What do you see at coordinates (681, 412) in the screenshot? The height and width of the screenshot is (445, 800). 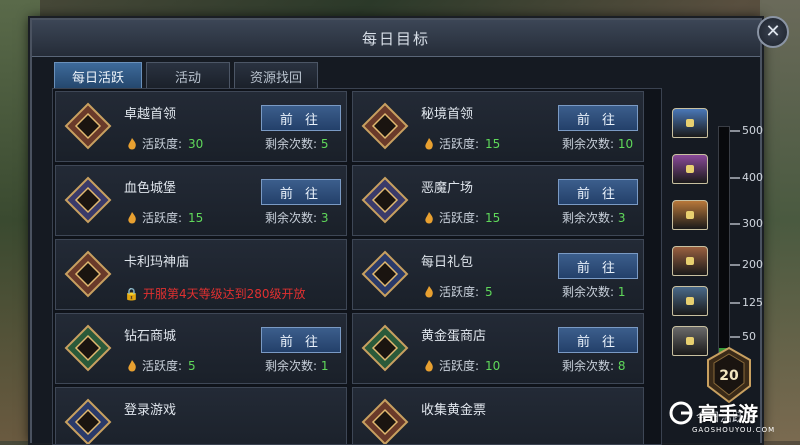 I see `watermark-logo-icon` at bounding box center [681, 412].